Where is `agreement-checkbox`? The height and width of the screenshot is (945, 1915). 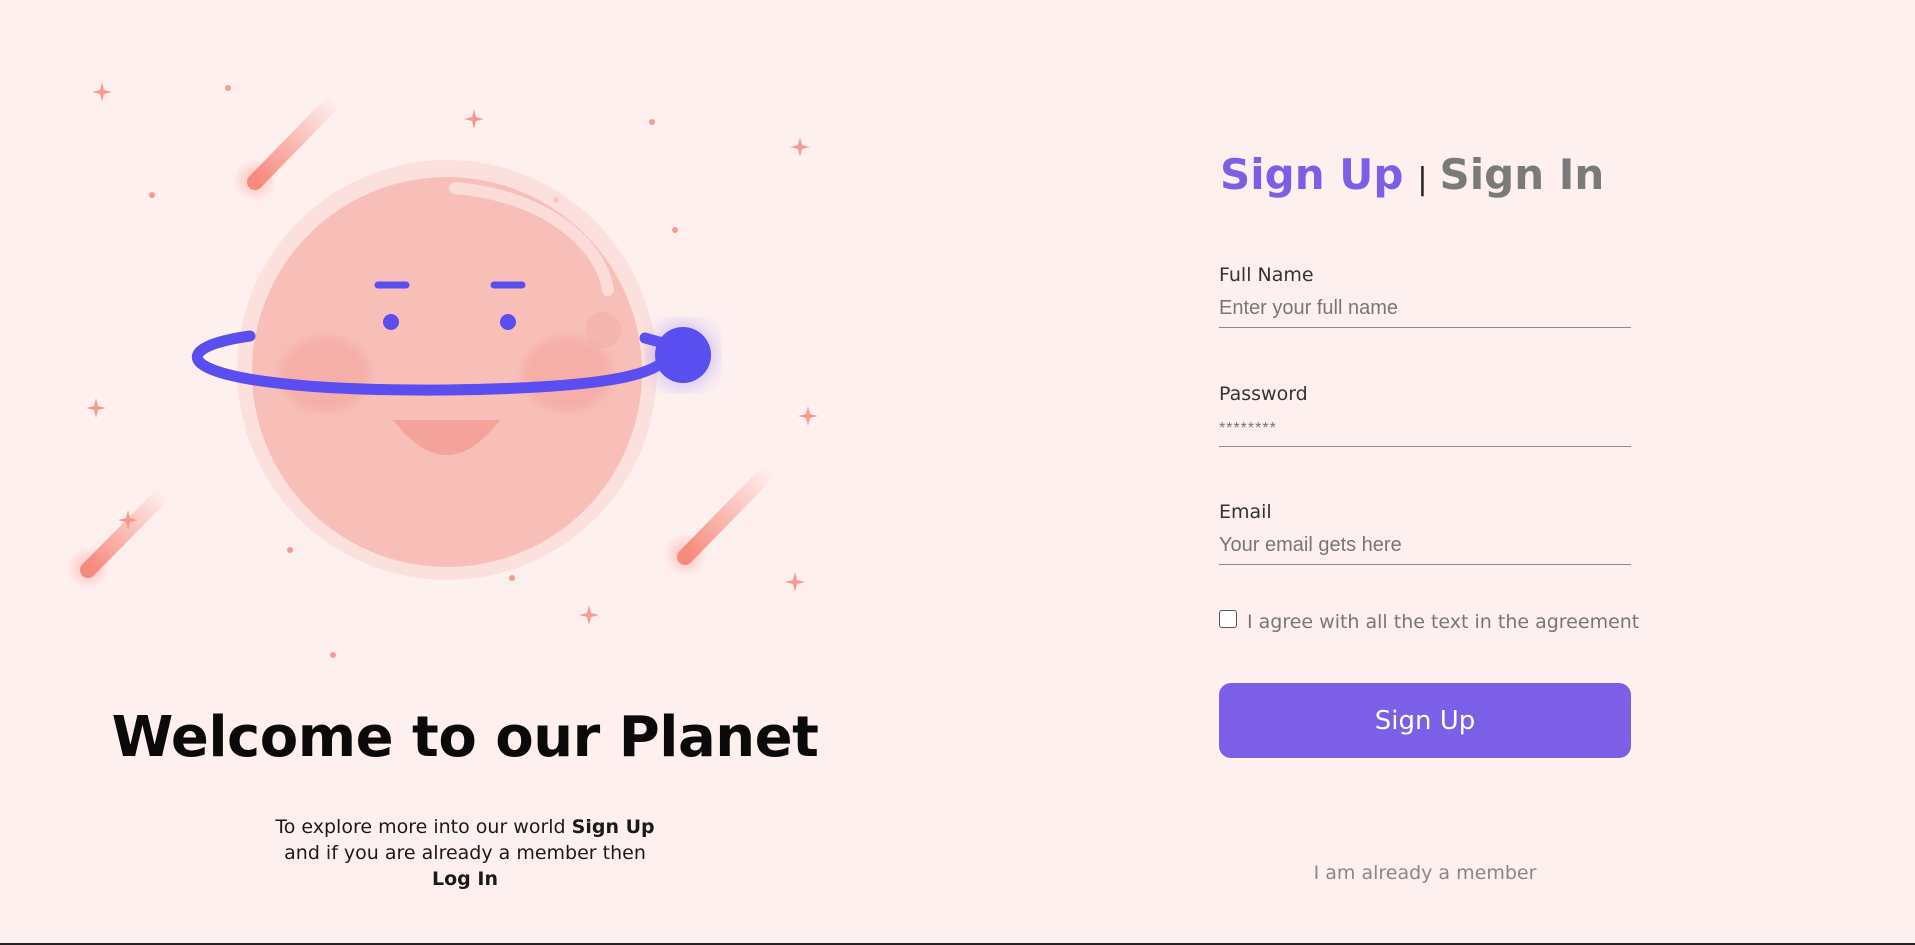 agreement-checkbox is located at coordinates (1228, 619).